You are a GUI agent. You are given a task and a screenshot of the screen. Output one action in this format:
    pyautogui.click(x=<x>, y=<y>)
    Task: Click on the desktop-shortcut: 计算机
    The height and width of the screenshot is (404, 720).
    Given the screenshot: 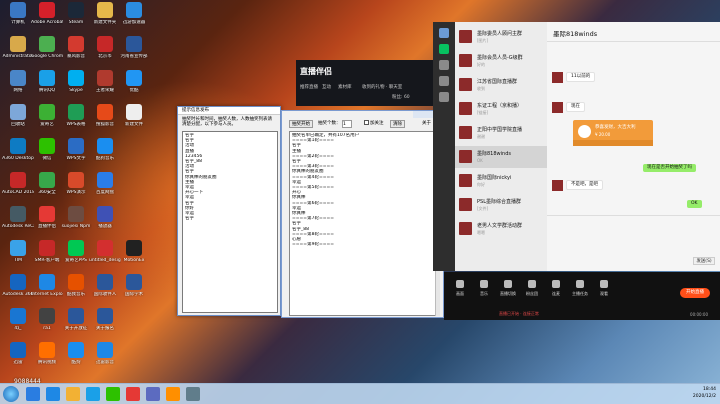 What is the action you would take?
    pyautogui.click(x=18, y=19)
    